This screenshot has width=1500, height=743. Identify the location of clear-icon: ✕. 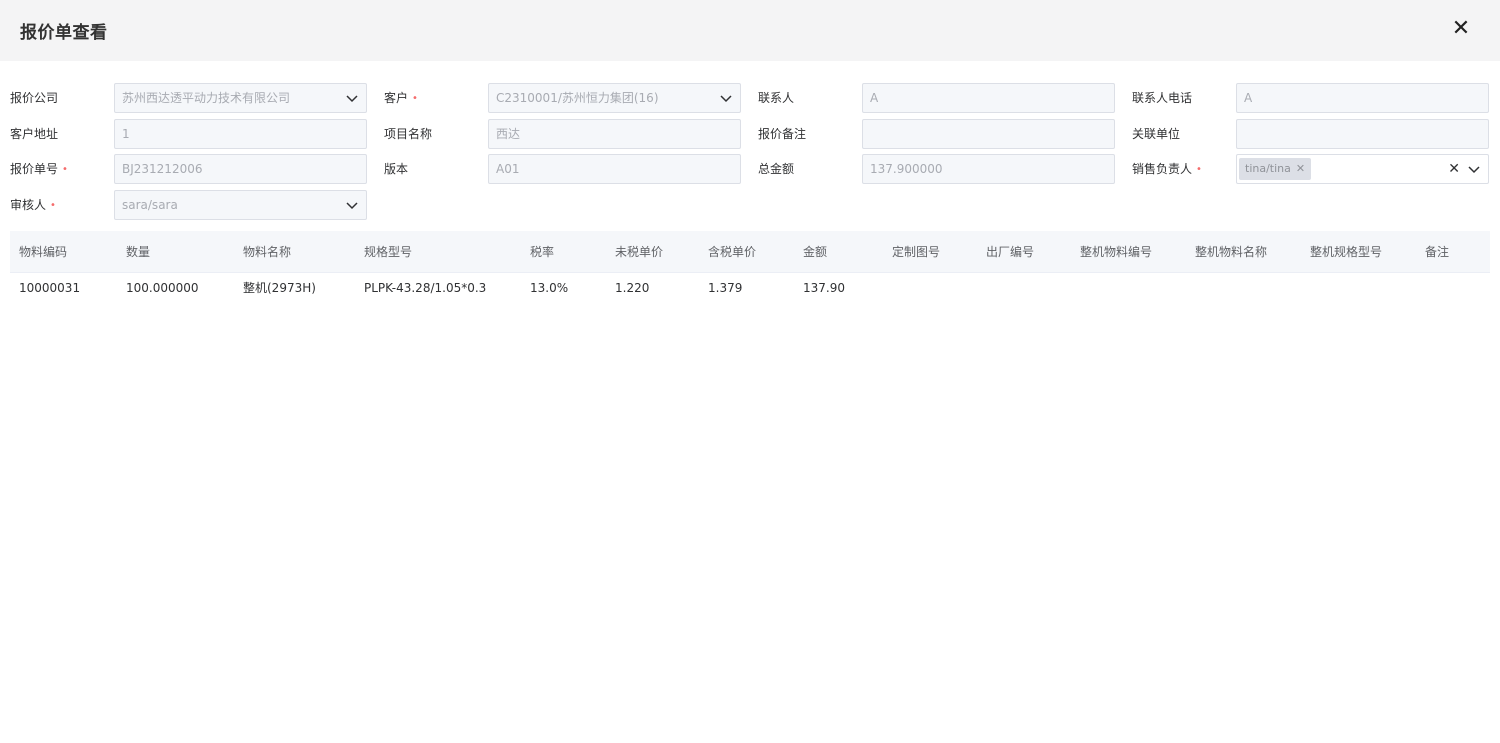
(1454, 169).